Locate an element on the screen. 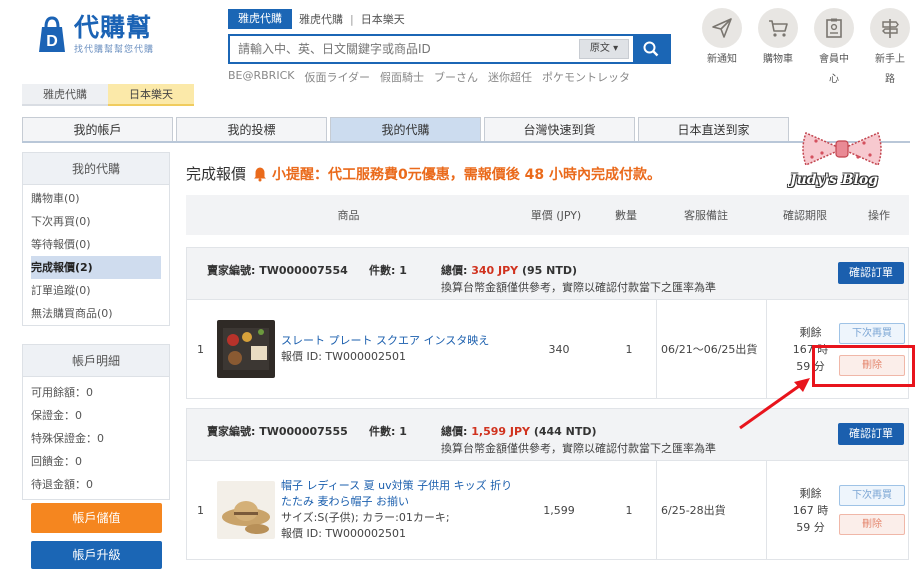  member-center-label: 會員中心 is located at coordinates (834, 69).